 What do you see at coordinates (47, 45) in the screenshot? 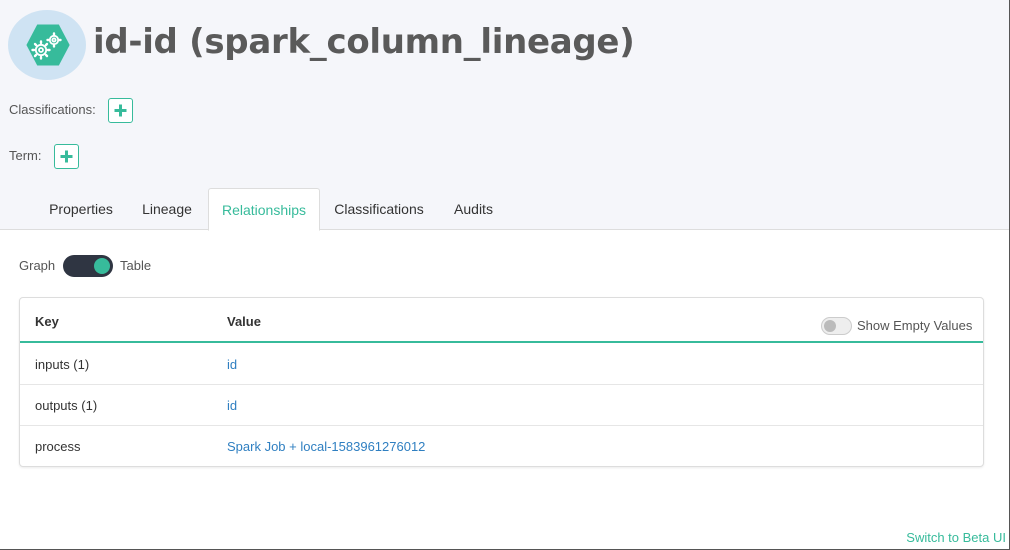
I see `gears-hexagon-icon` at bounding box center [47, 45].